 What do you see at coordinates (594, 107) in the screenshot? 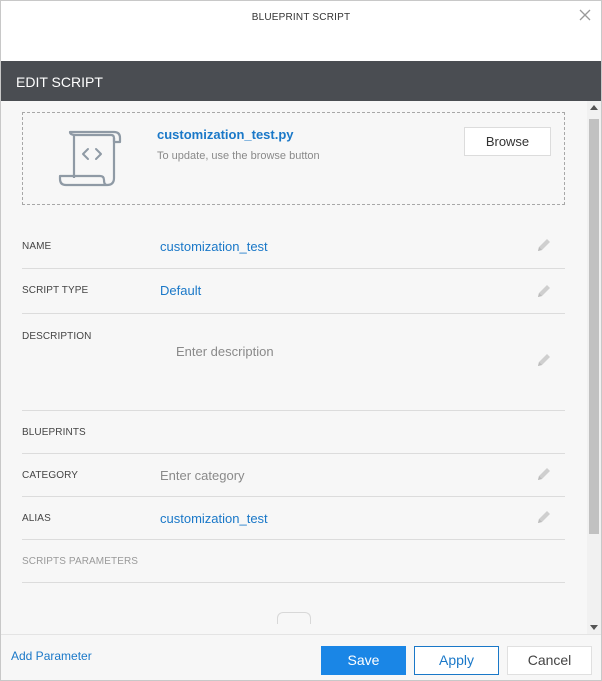
I see `scroll-up-arrow-icon` at bounding box center [594, 107].